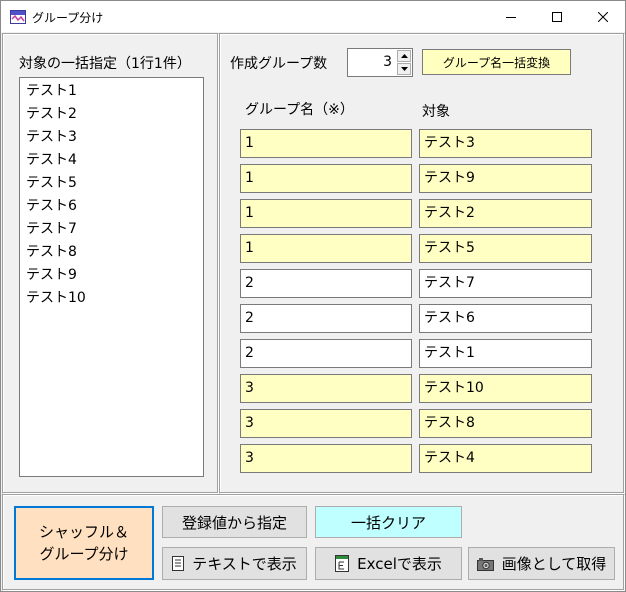 This screenshot has width=626, height=592. I want to click on group-count-label: 作成グループ数, so click(279, 64).